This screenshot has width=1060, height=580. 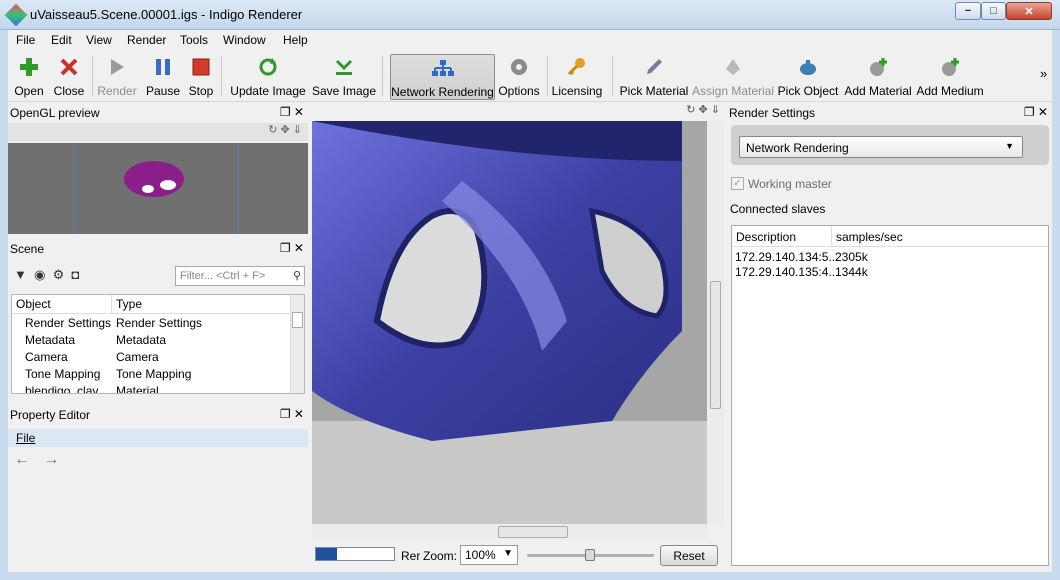 I want to click on menu-window: Window, so click(x=244, y=40).